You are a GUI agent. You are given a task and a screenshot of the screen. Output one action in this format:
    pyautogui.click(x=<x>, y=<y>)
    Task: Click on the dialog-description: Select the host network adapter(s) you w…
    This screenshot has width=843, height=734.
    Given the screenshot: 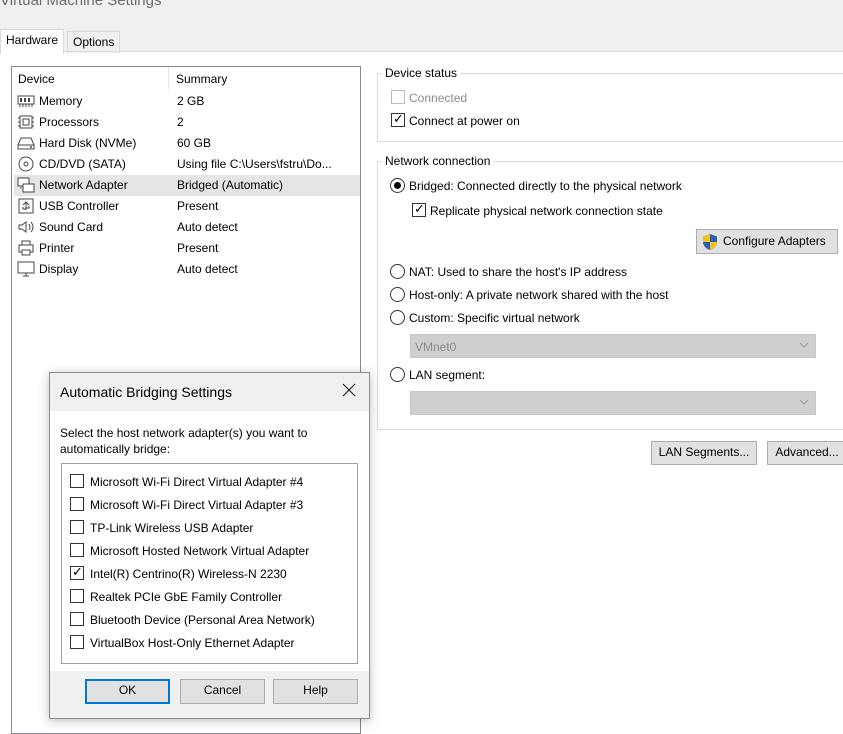 What is the action you would take?
    pyautogui.click(x=184, y=441)
    